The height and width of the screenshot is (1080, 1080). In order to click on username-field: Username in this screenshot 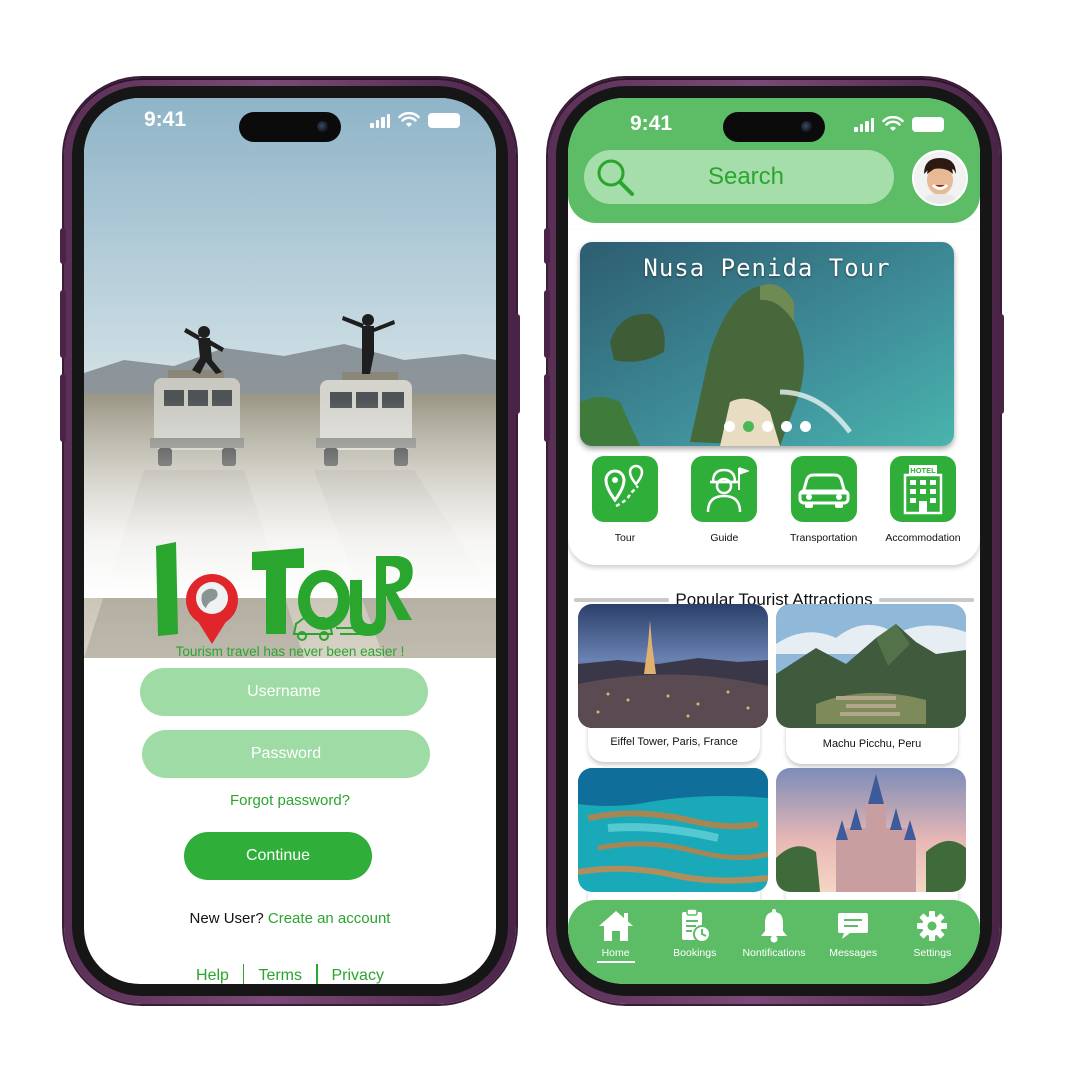, I will do `click(284, 692)`.